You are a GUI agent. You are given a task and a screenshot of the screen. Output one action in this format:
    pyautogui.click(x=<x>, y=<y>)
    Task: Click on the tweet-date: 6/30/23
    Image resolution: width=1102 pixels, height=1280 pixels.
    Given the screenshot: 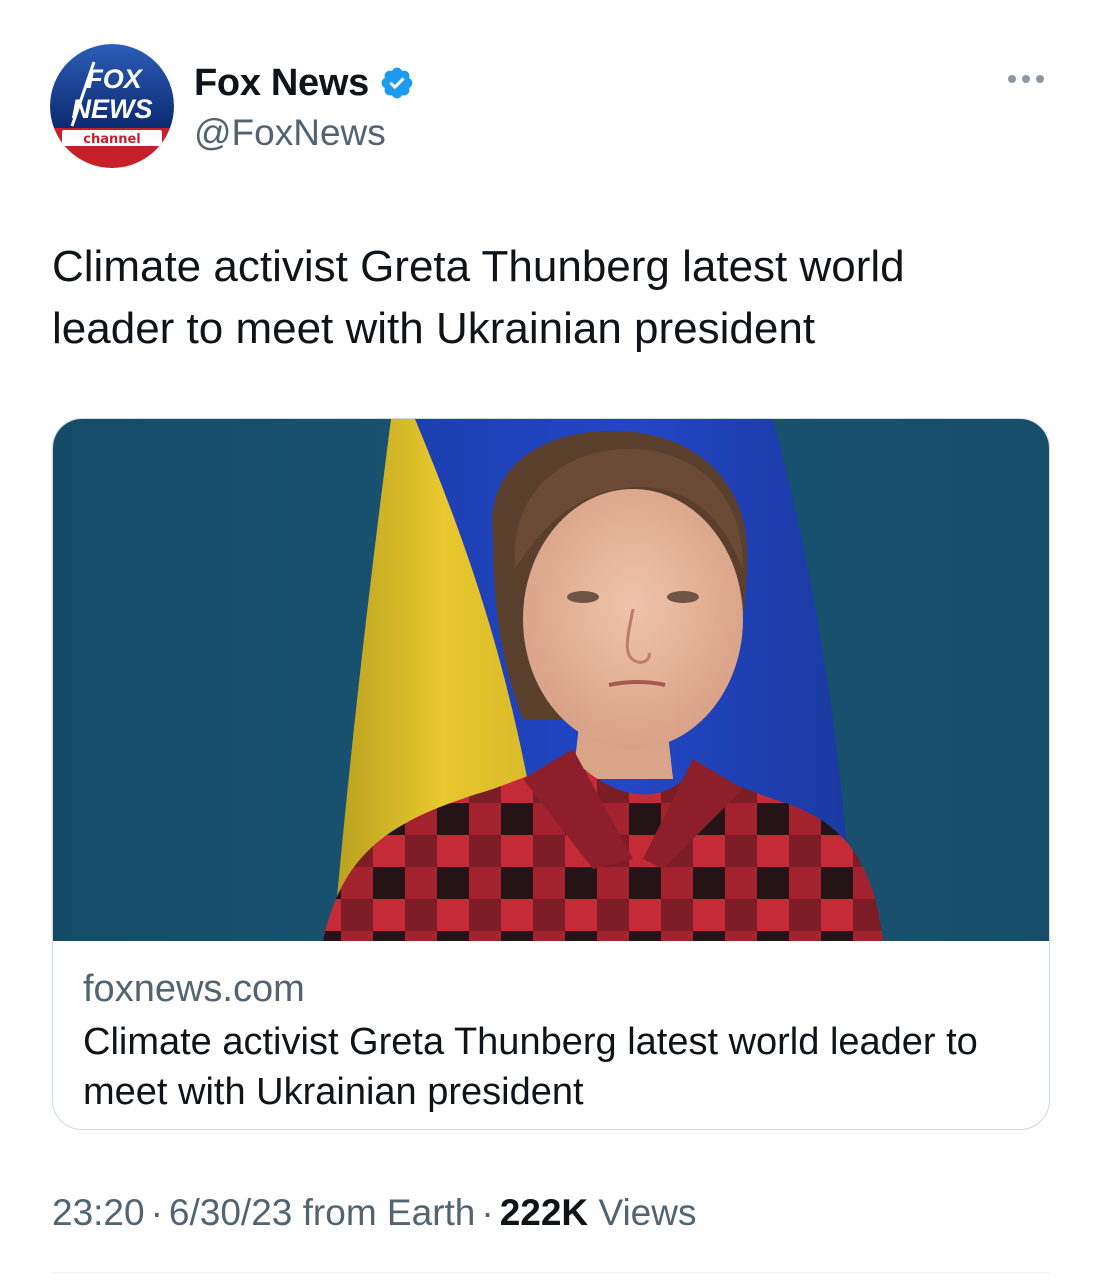 What is the action you would take?
    pyautogui.click(x=230, y=1212)
    